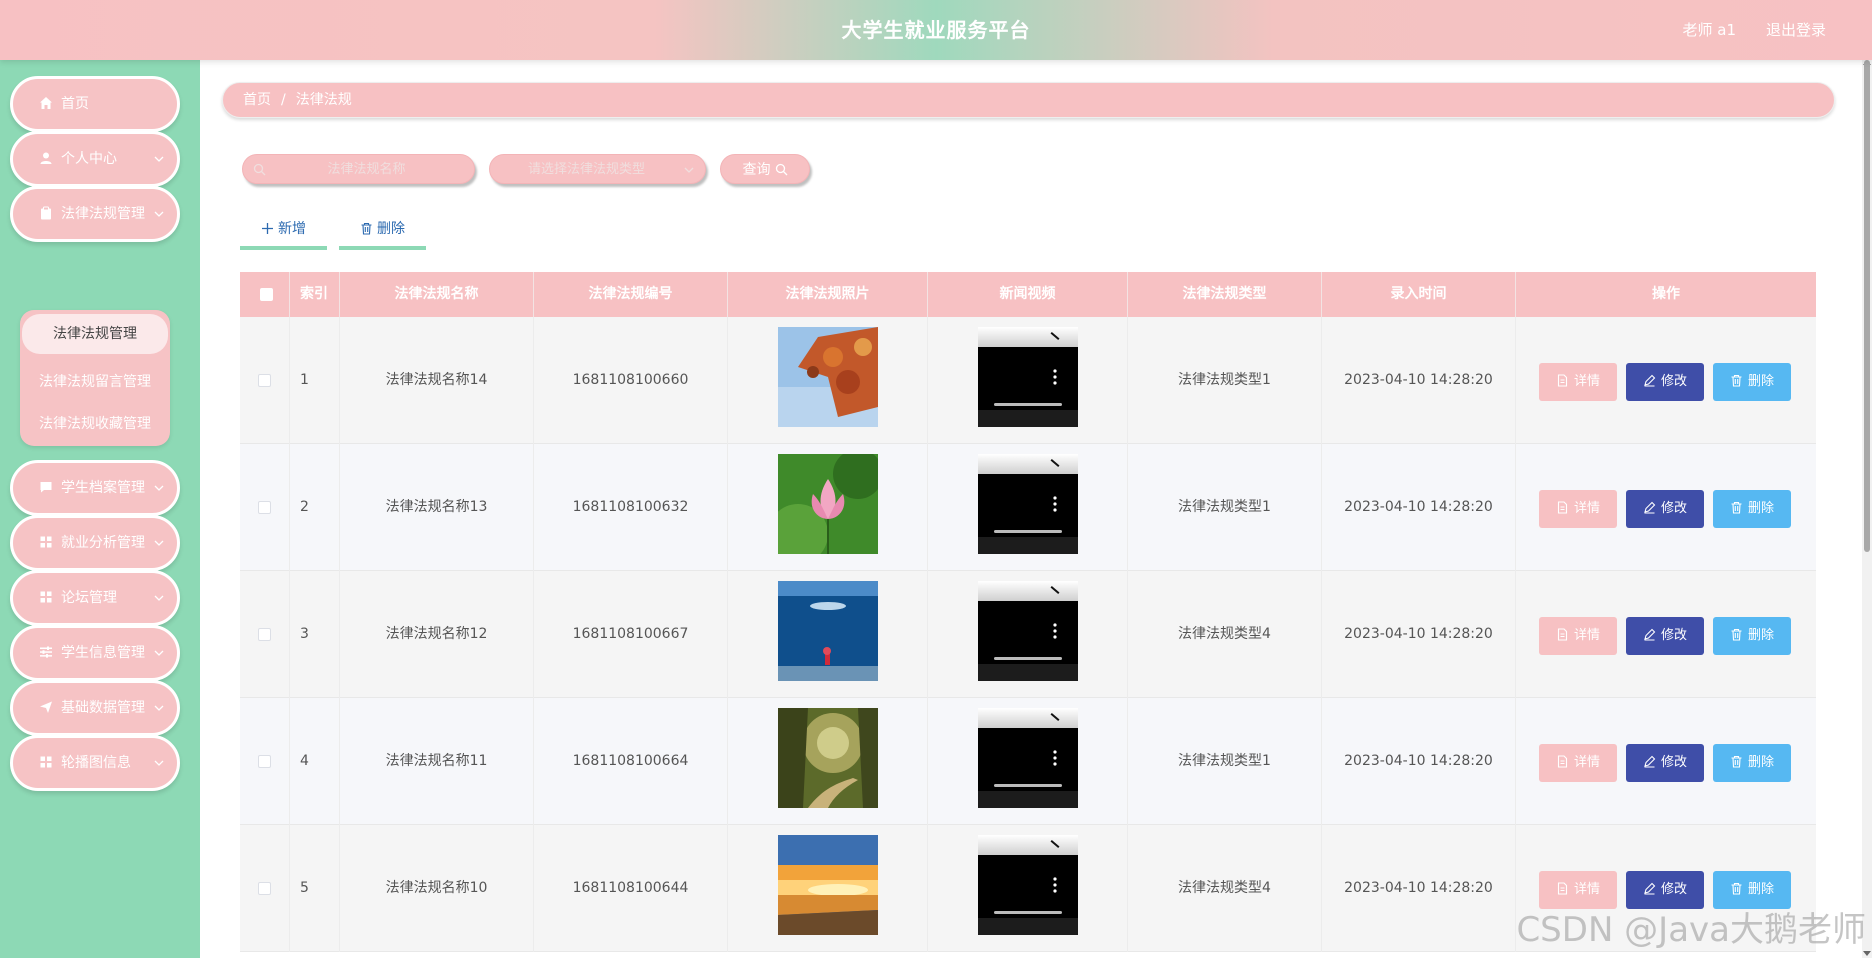 The image size is (1872, 958). I want to click on bulk-delete-button: 删除, so click(382, 231).